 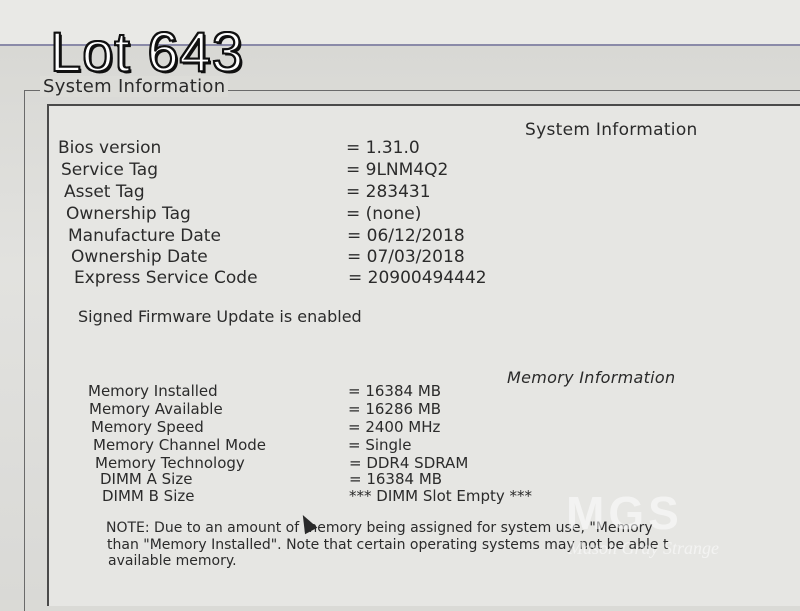 I want to click on memory-label: DIMM A Size, so click(x=146, y=479).